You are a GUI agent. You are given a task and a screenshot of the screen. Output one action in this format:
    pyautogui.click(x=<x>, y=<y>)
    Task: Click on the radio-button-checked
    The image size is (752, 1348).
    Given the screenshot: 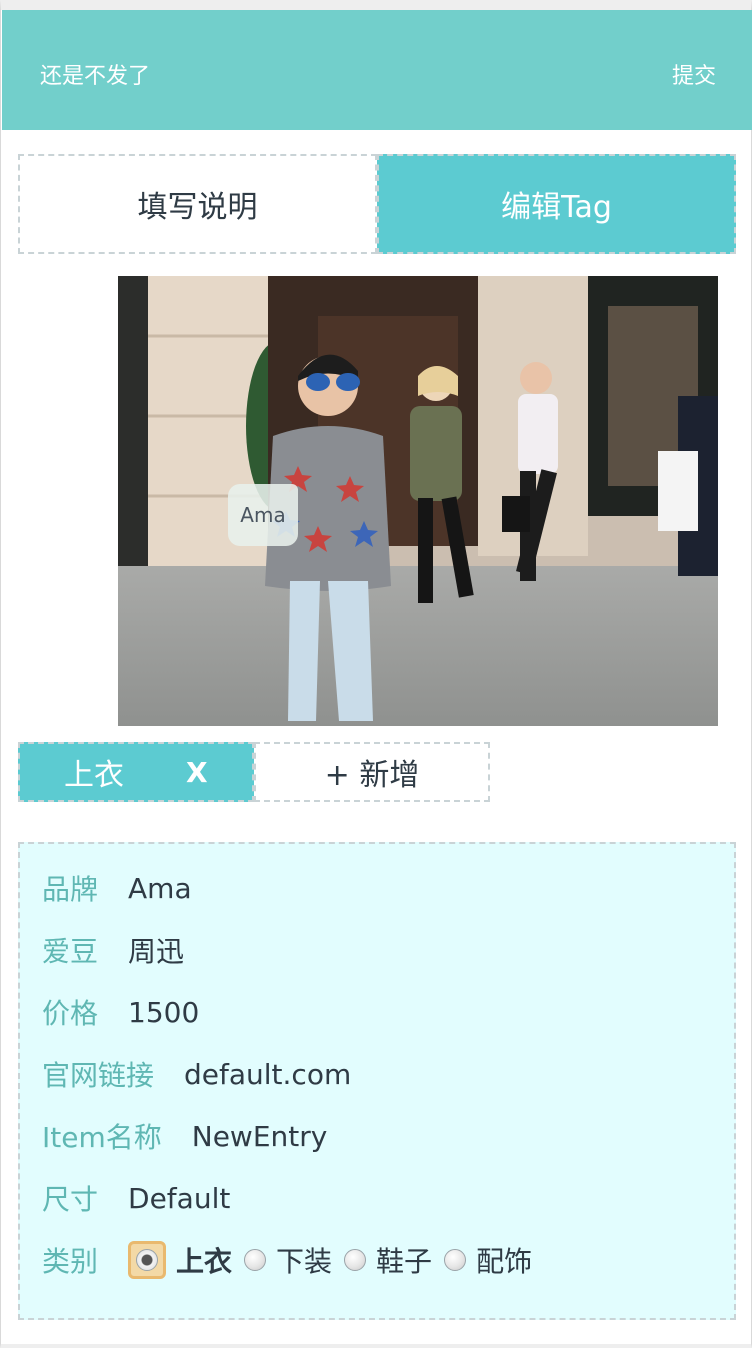 What is the action you would take?
    pyautogui.click(x=147, y=1260)
    